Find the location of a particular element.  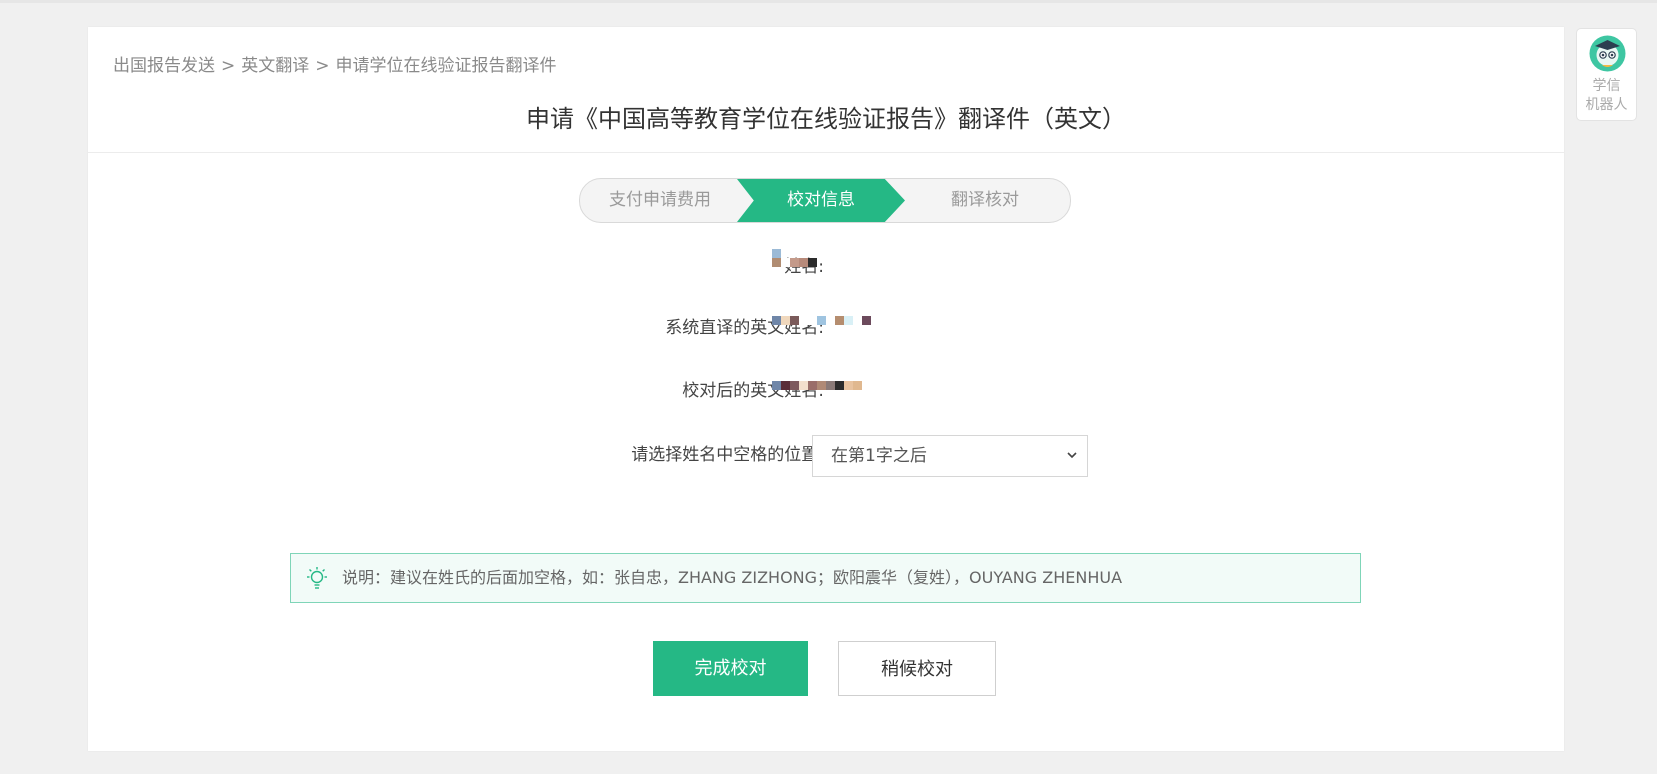

name-row: 姓名: is located at coordinates (826, 267).